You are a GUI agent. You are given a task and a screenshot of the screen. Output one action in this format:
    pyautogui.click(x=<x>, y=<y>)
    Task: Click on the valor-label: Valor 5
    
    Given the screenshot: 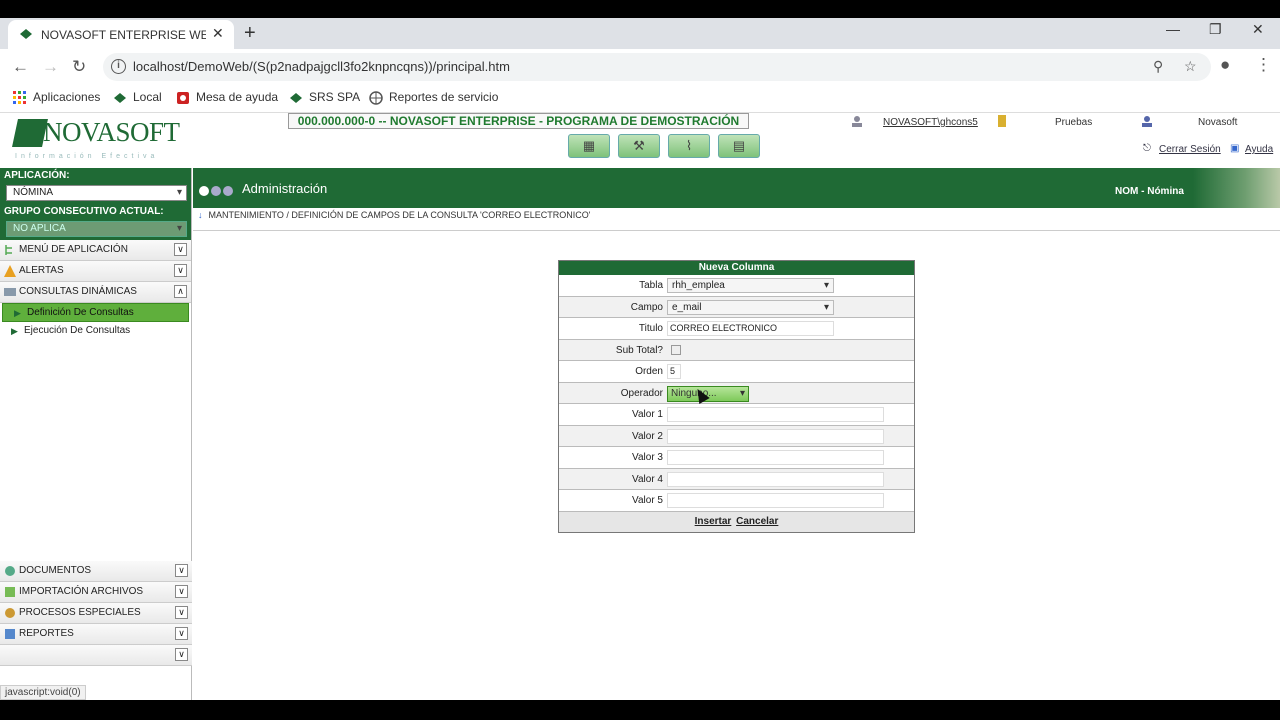 What is the action you would take?
    pyautogui.click(x=647, y=500)
    